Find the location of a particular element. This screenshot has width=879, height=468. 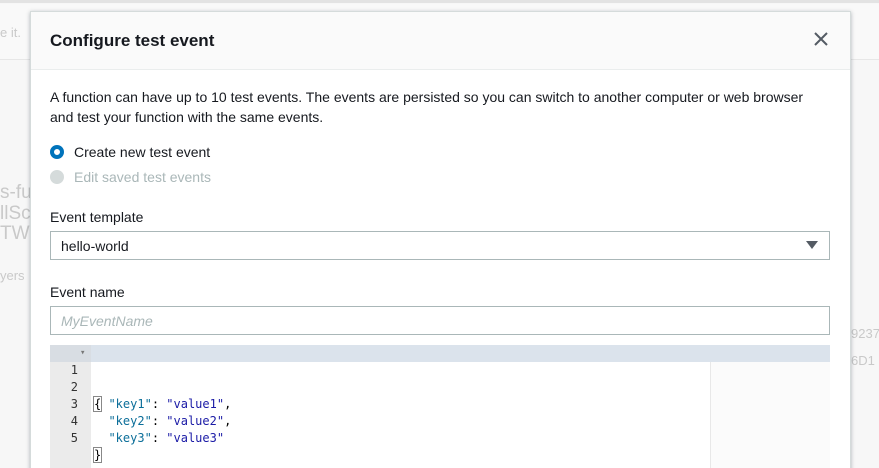

radio-disabled-icon is located at coordinates (57, 177).